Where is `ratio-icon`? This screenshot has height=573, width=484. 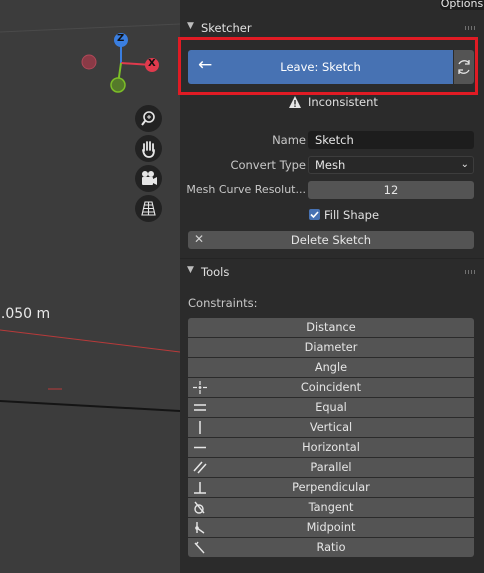 ratio-icon is located at coordinates (199, 547).